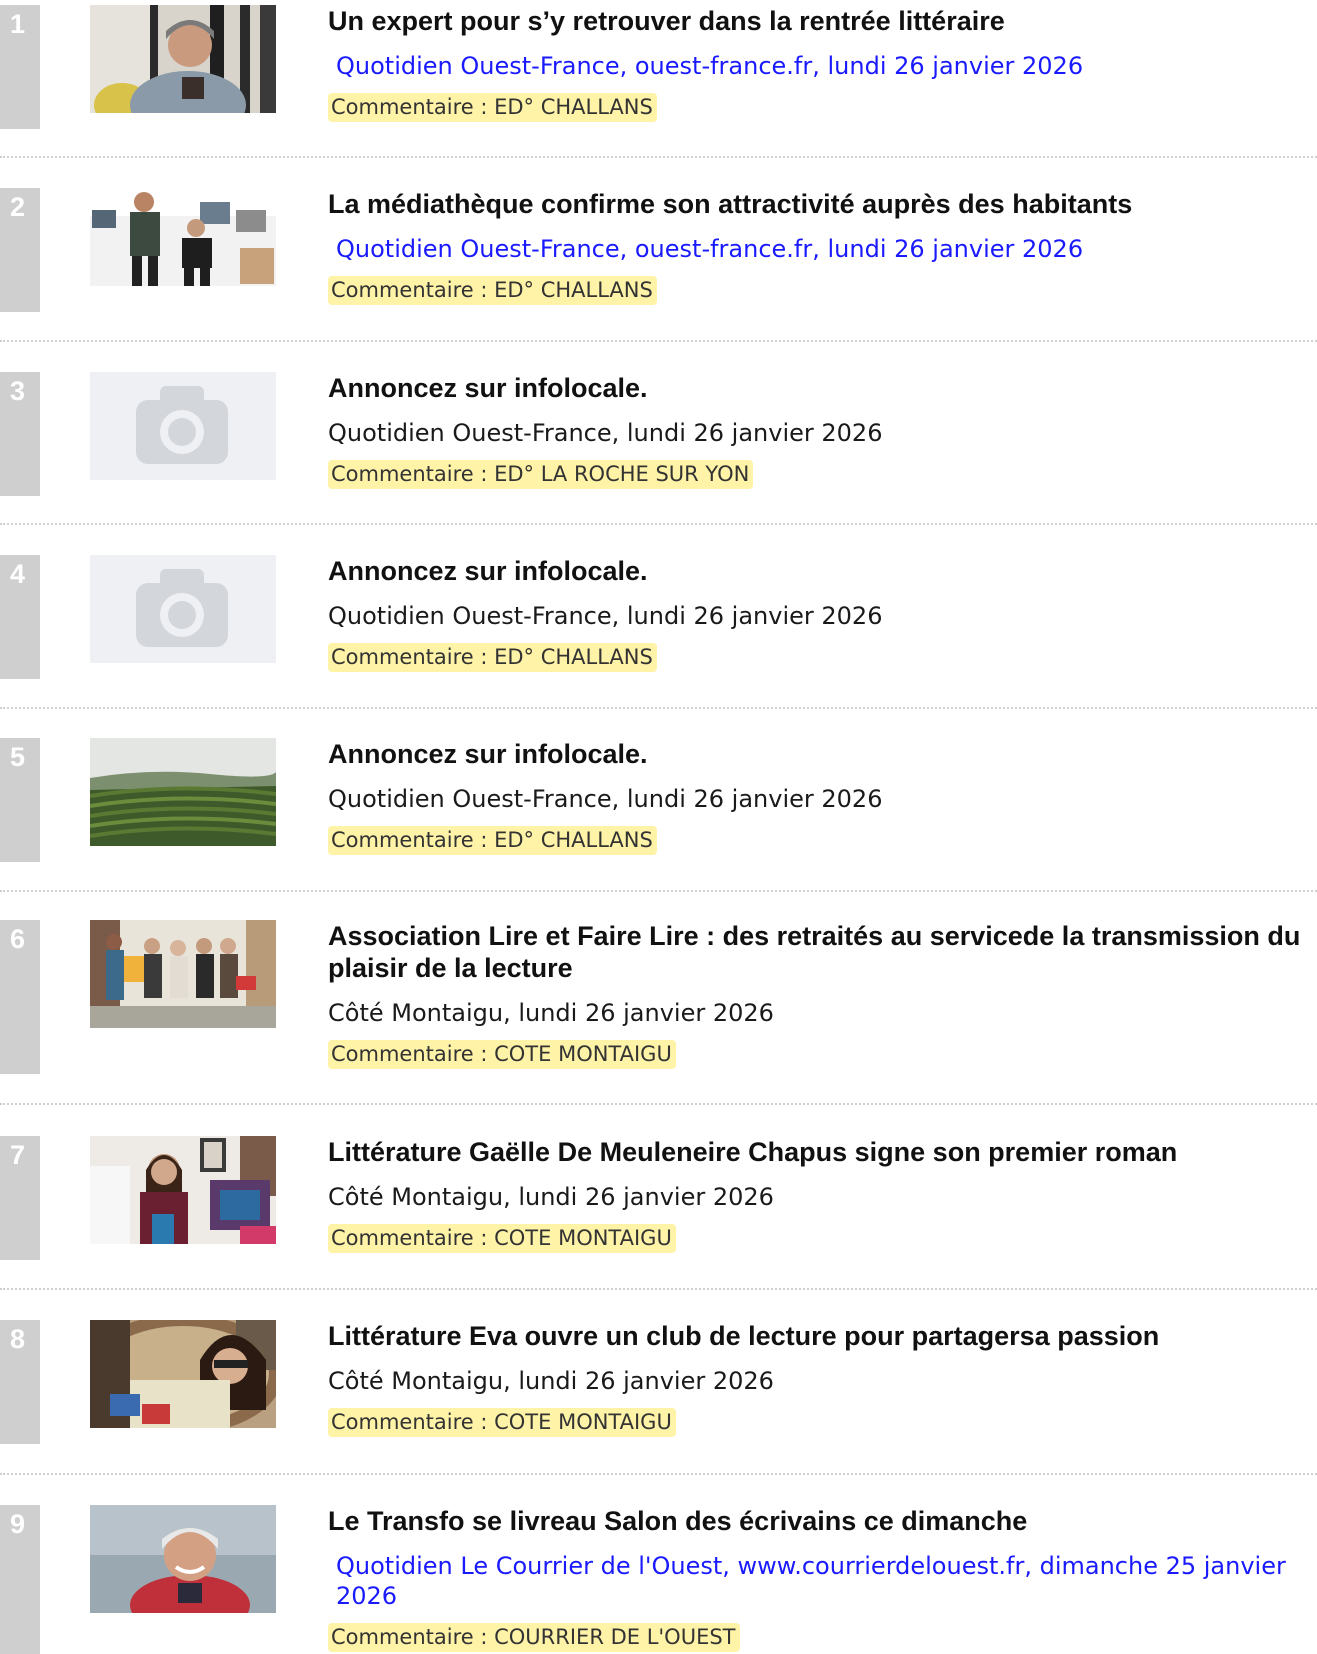 This screenshot has width=1317, height=1654. Describe the element at coordinates (20, 617) in the screenshot. I see `item-number-tab: 4` at that location.